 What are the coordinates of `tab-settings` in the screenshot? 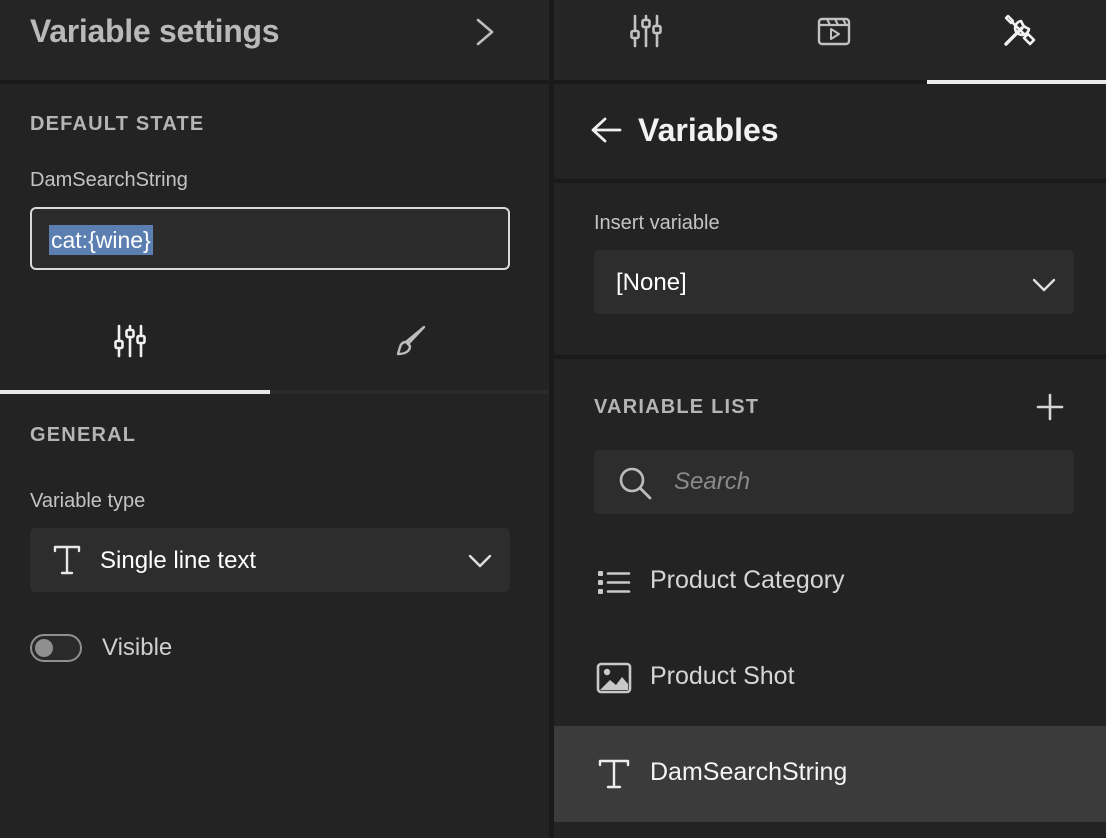 It's located at (646, 40).